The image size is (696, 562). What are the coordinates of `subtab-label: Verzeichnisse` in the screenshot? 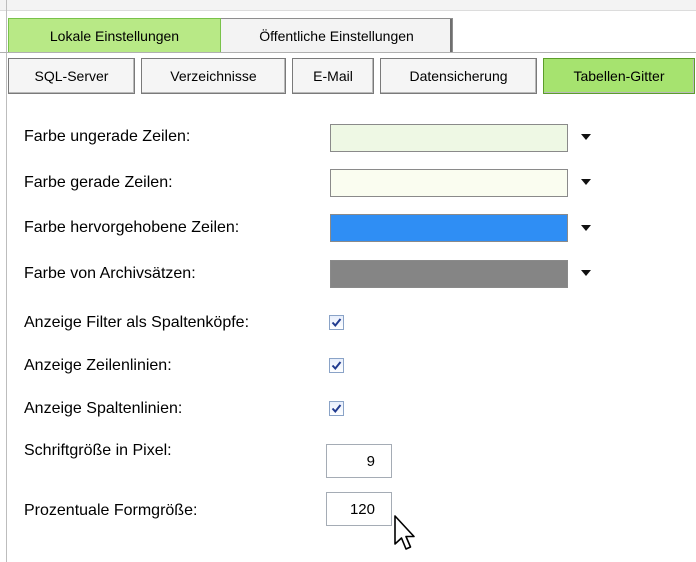 It's located at (213, 76).